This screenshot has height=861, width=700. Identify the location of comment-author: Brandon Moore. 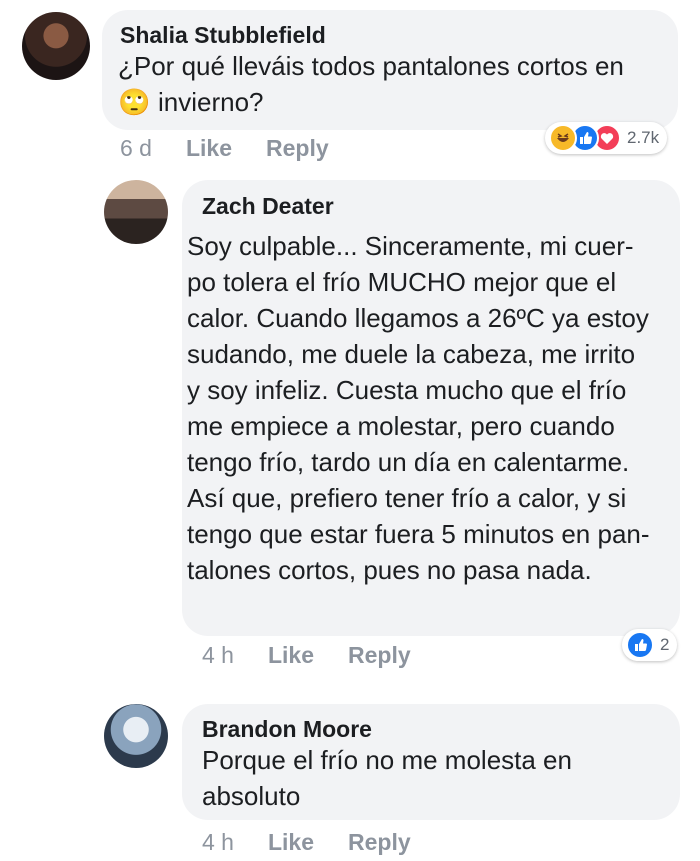
(287, 729).